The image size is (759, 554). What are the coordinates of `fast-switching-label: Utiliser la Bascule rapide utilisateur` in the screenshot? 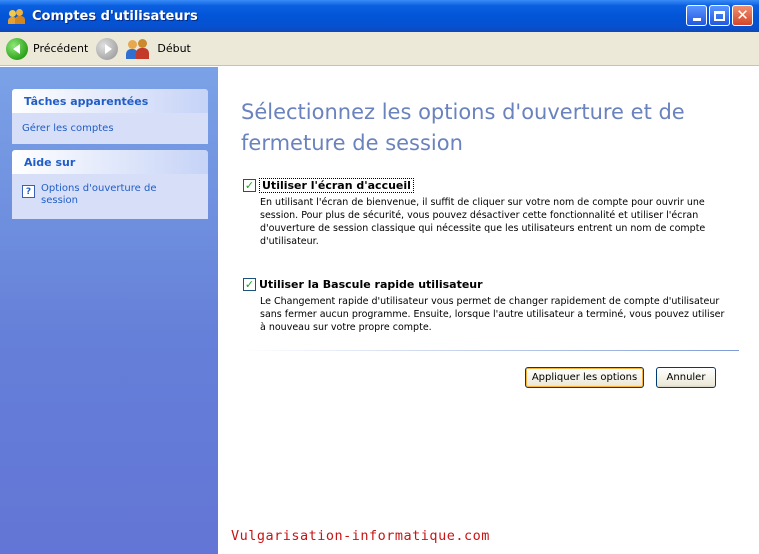 It's located at (371, 284).